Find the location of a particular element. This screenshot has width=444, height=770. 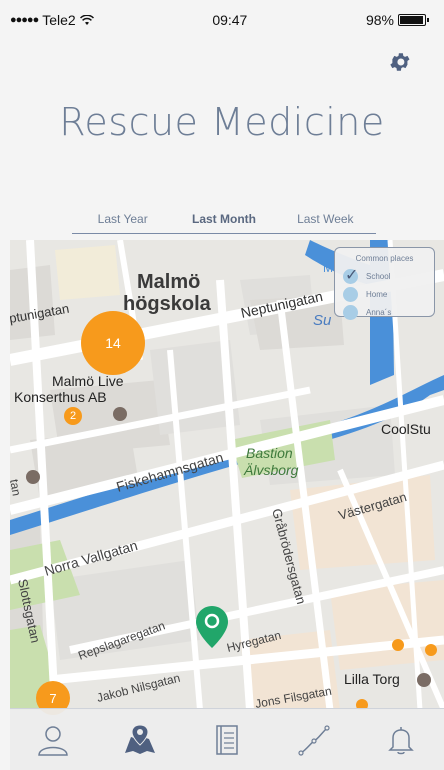

legend-toggle: ✓ is located at coordinates (350, 275).